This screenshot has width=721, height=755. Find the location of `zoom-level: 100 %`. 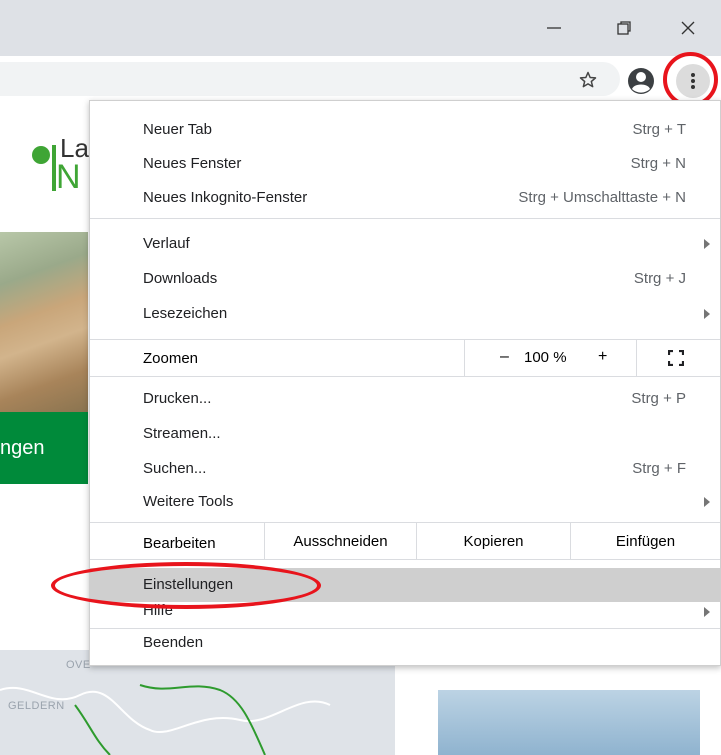

zoom-level: 100 % is located at coordinates (545, 357).